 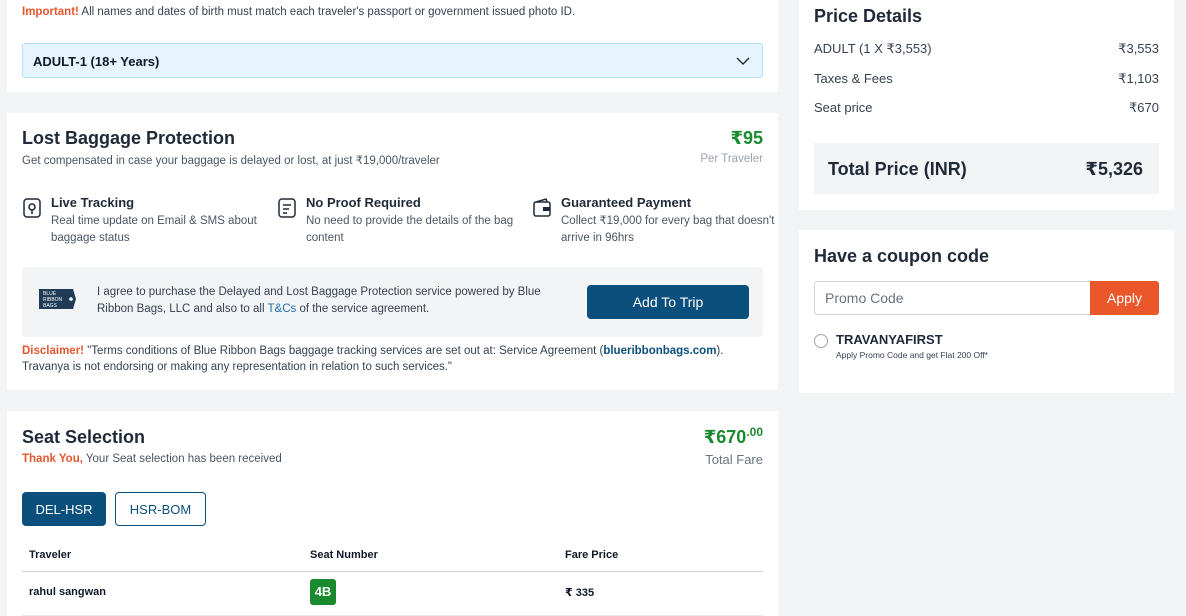 What do you see at coordinates (57, 299) in the screenshot?
I see `blue-ribbon-bags-logo: BLUE RIBBON BAGS` at bounding box center [57, 299].